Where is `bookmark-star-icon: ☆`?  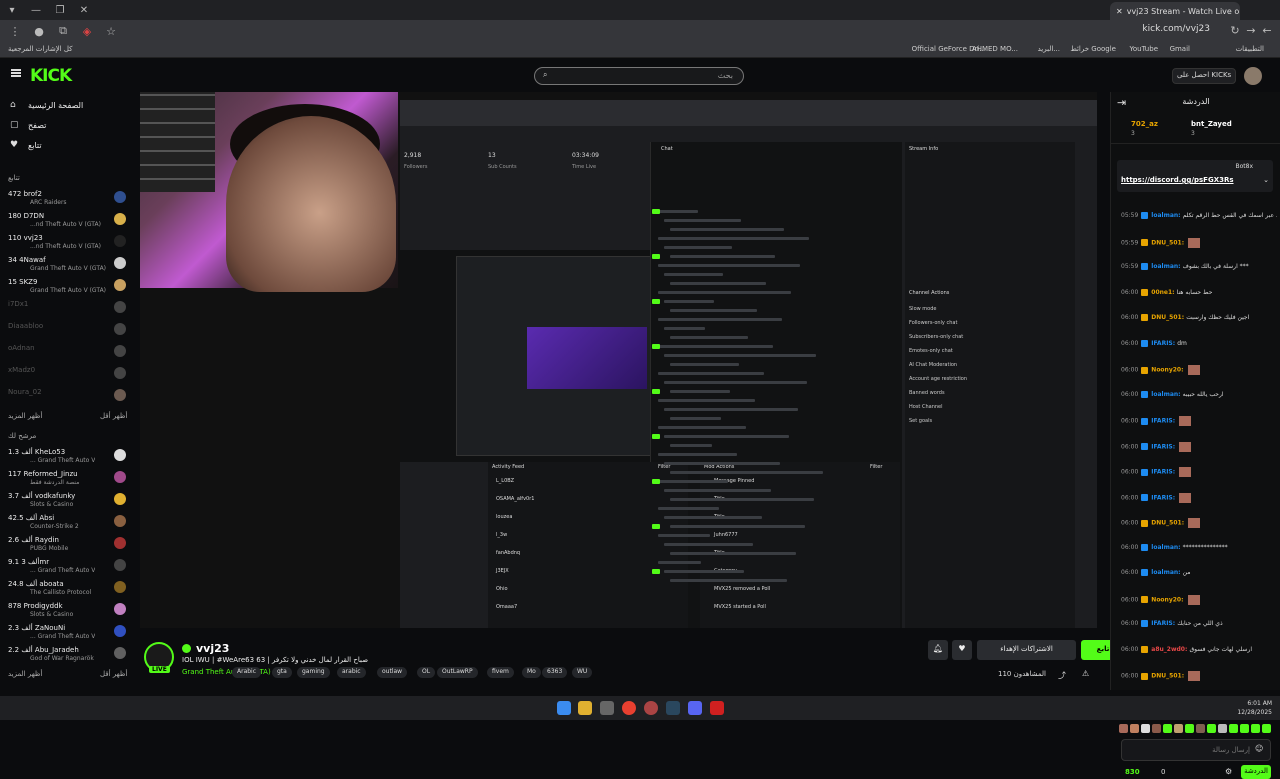 bookmark-star-icon: ☆ is located at coordinates (111, 31).